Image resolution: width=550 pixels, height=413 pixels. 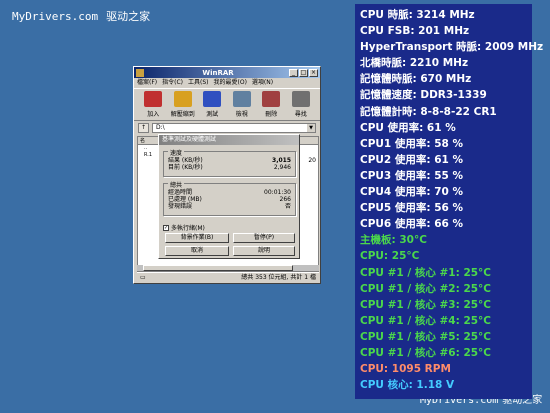 I want to click on help-button: 說明, so click(x=264, y=251).